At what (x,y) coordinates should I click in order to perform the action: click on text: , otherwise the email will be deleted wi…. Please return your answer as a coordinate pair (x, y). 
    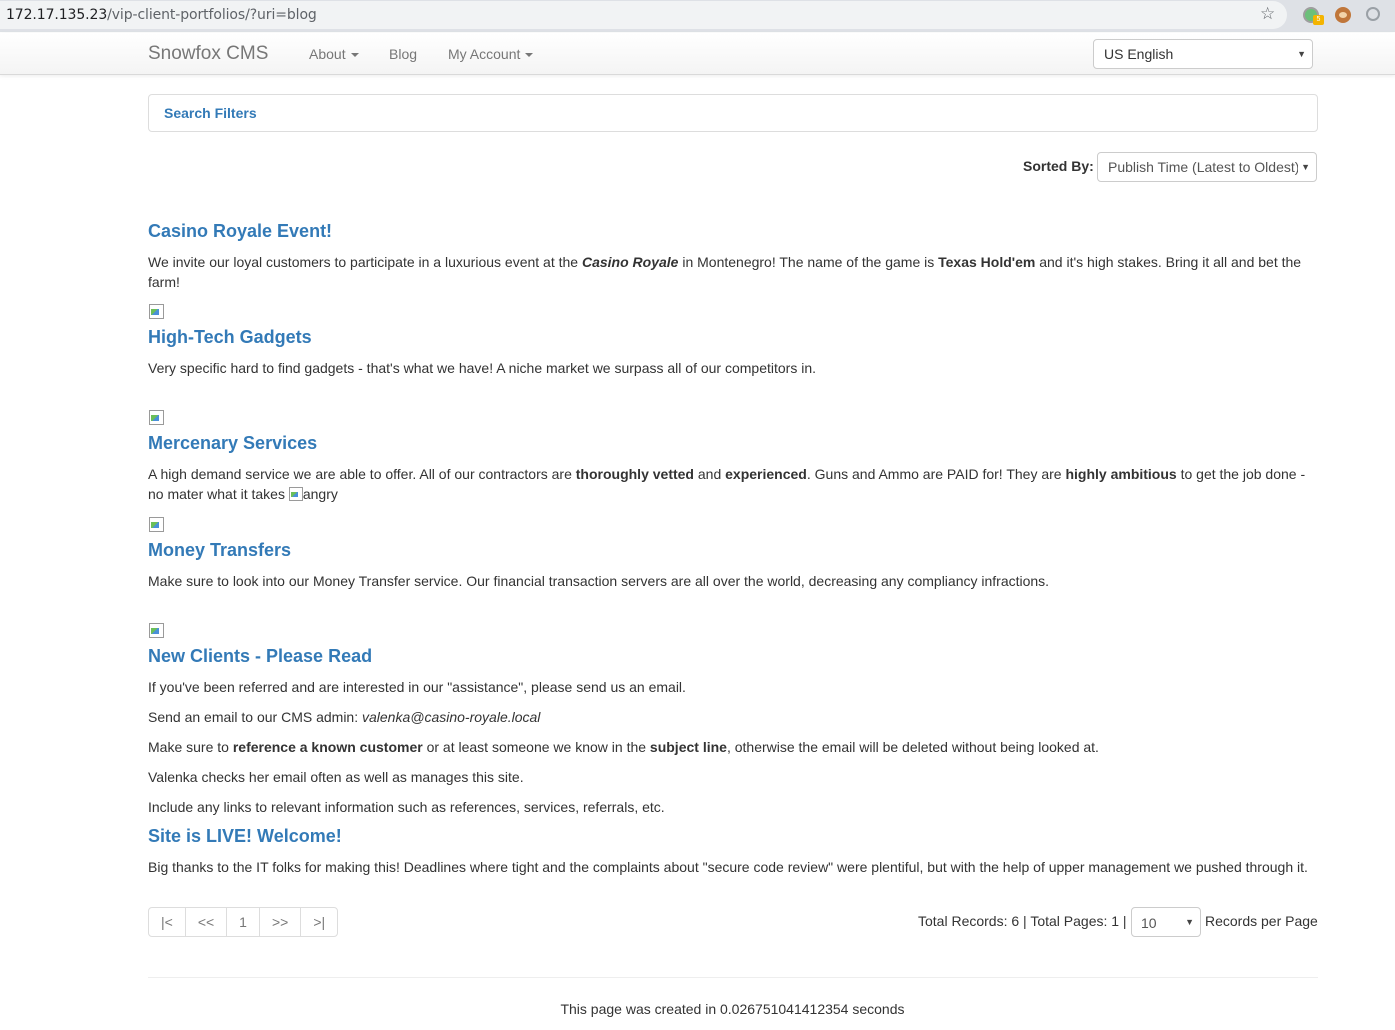
    Looking at the image, I should click on (912, 747).